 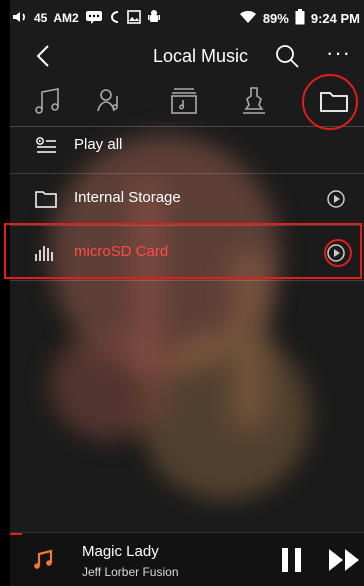 What do you see at coordinates (183, 251) in the screenshot?
I see `microsd-highlight-outline` at bounding box center [183, 251].